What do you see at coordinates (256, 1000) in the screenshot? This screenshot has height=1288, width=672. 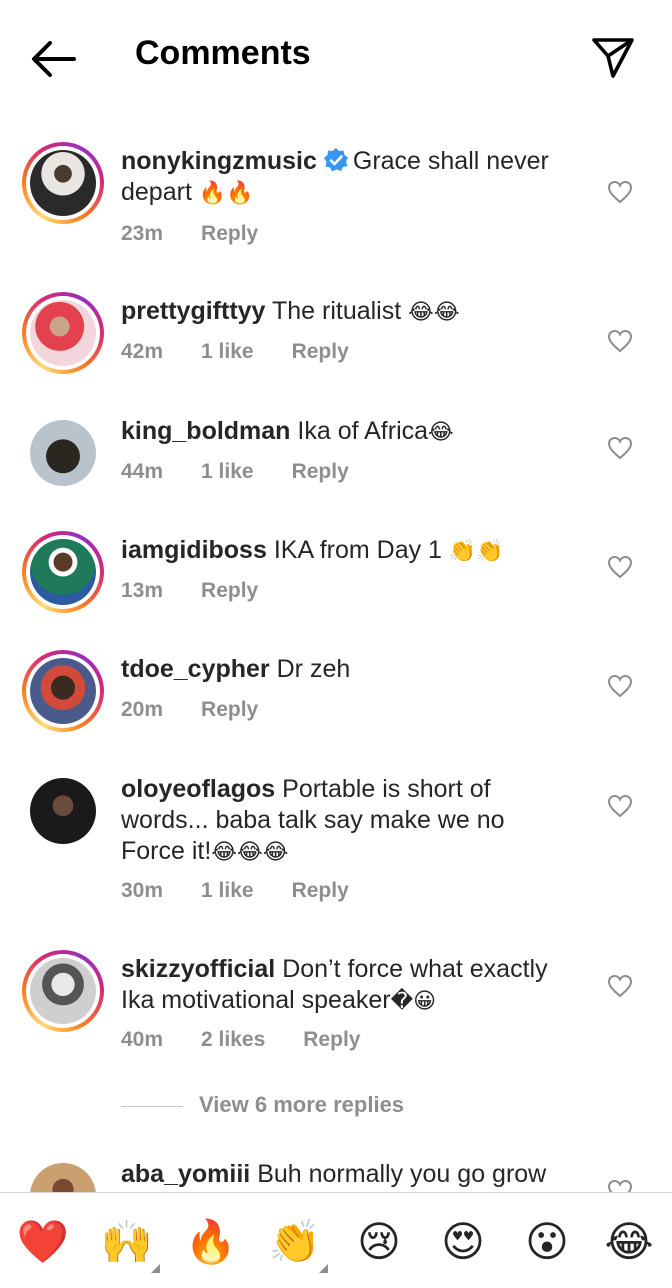 I see `comment-text: Ika motivational speaker` at bounding box center [256, 1000].